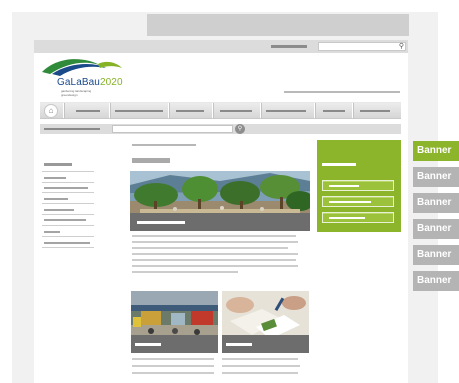 Image resolution: width=459 pixels, height=383 pixels. What do you see at coordinates (289, 46) in the screenshot?
I see `header-meta-link` at bounding box center [289, 46].